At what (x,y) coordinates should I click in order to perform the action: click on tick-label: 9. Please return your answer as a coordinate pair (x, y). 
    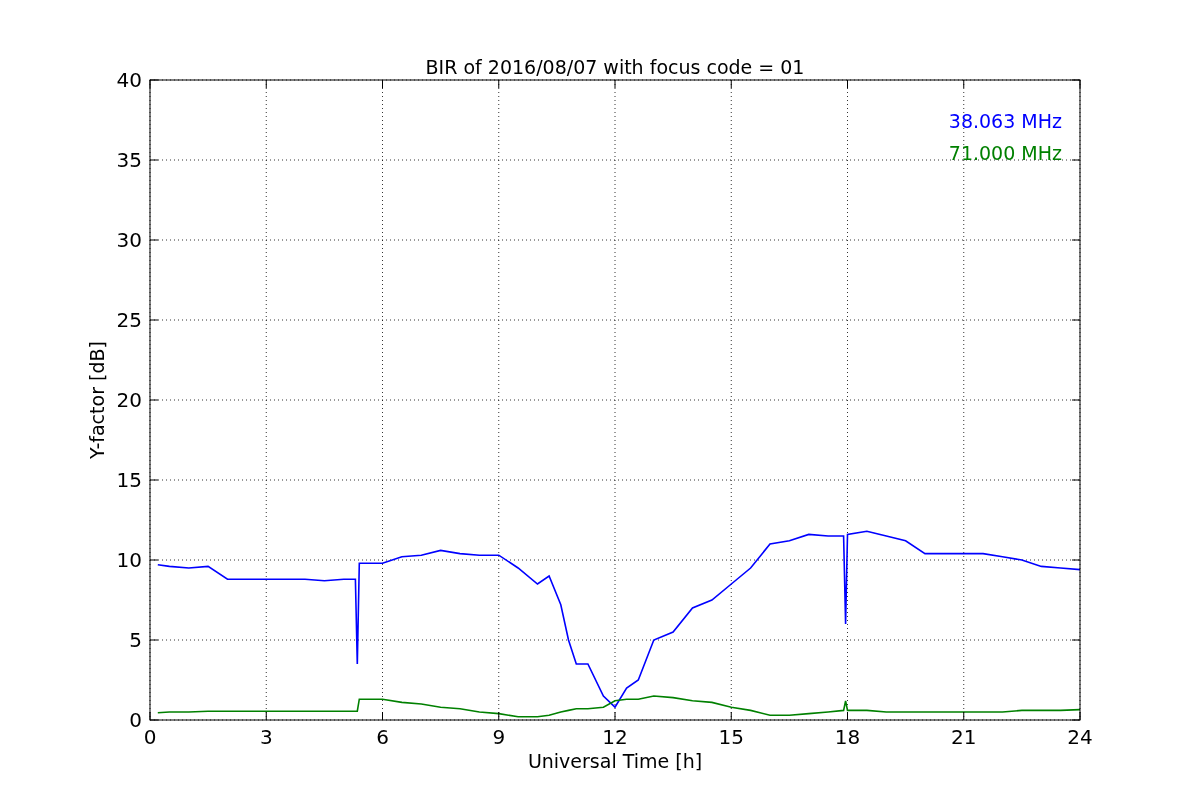
    Looking at the image, I should click on (499, 737).